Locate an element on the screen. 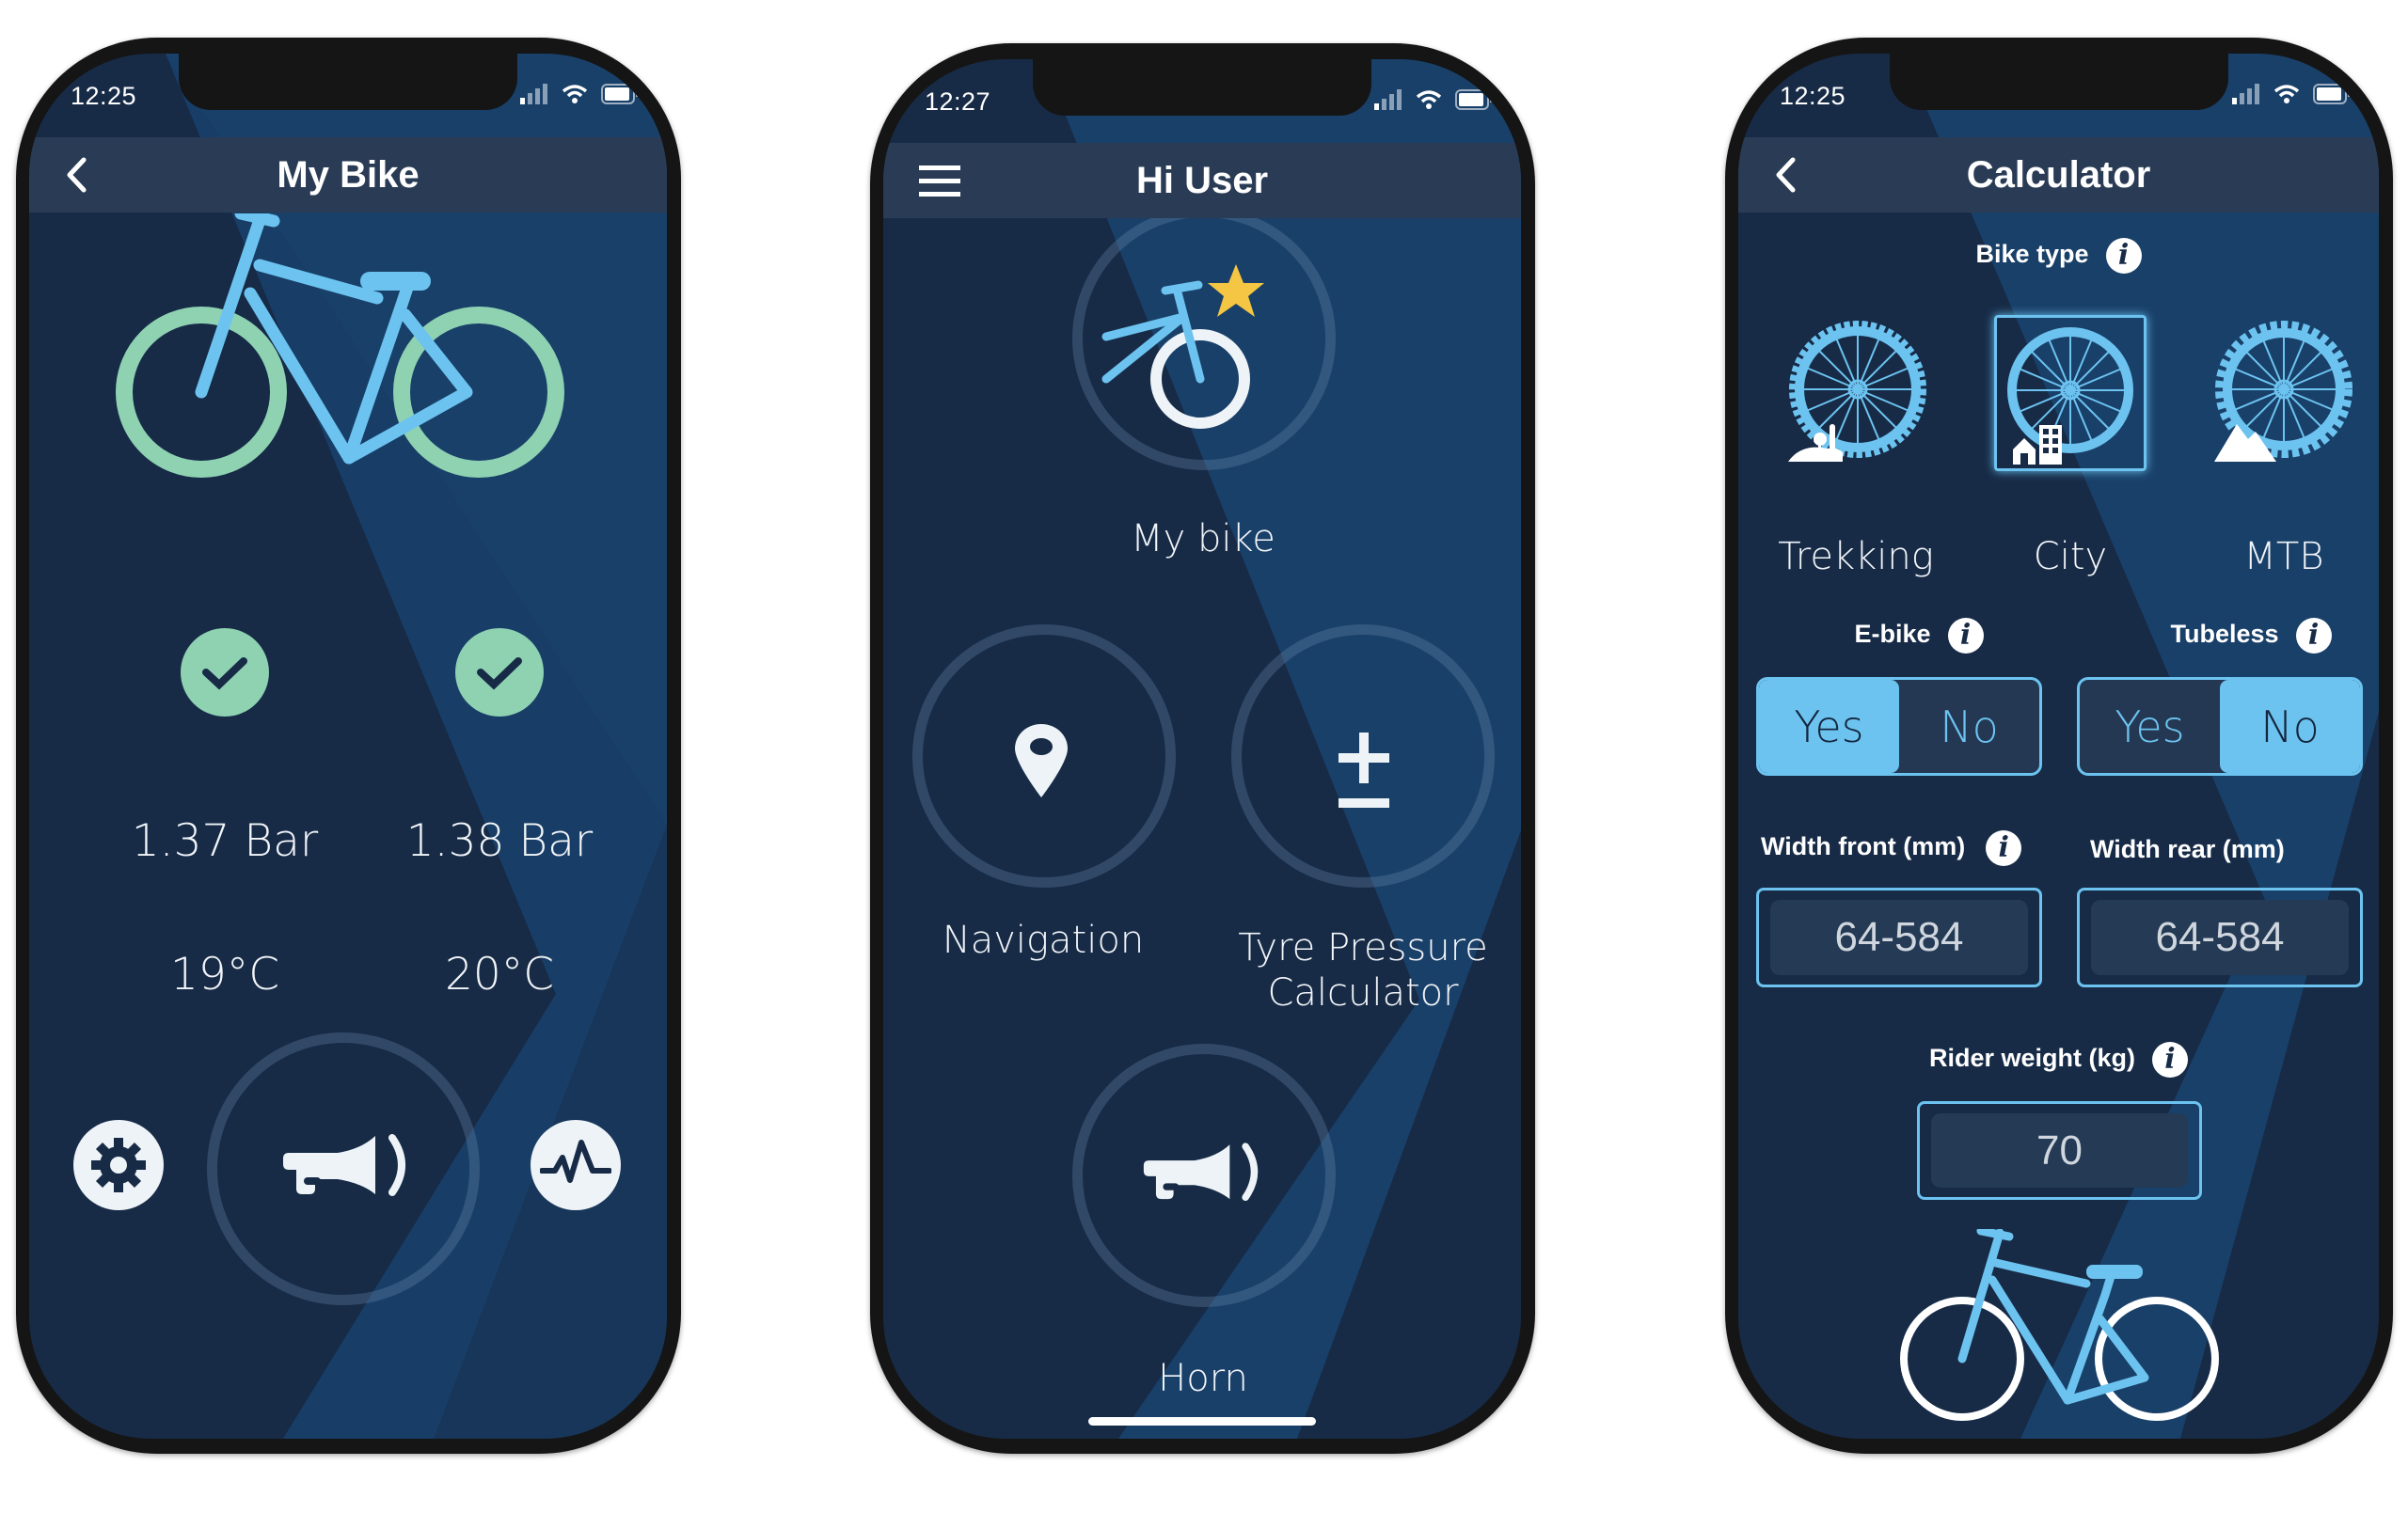  page-title: My Bike is located at coordinates (348, 175).